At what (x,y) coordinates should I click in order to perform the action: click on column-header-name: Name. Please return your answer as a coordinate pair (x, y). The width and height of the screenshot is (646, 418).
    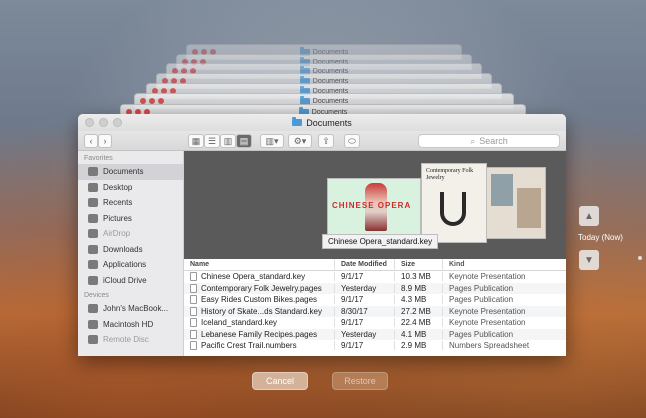
    Looking at the image, I should click on (259, 264).